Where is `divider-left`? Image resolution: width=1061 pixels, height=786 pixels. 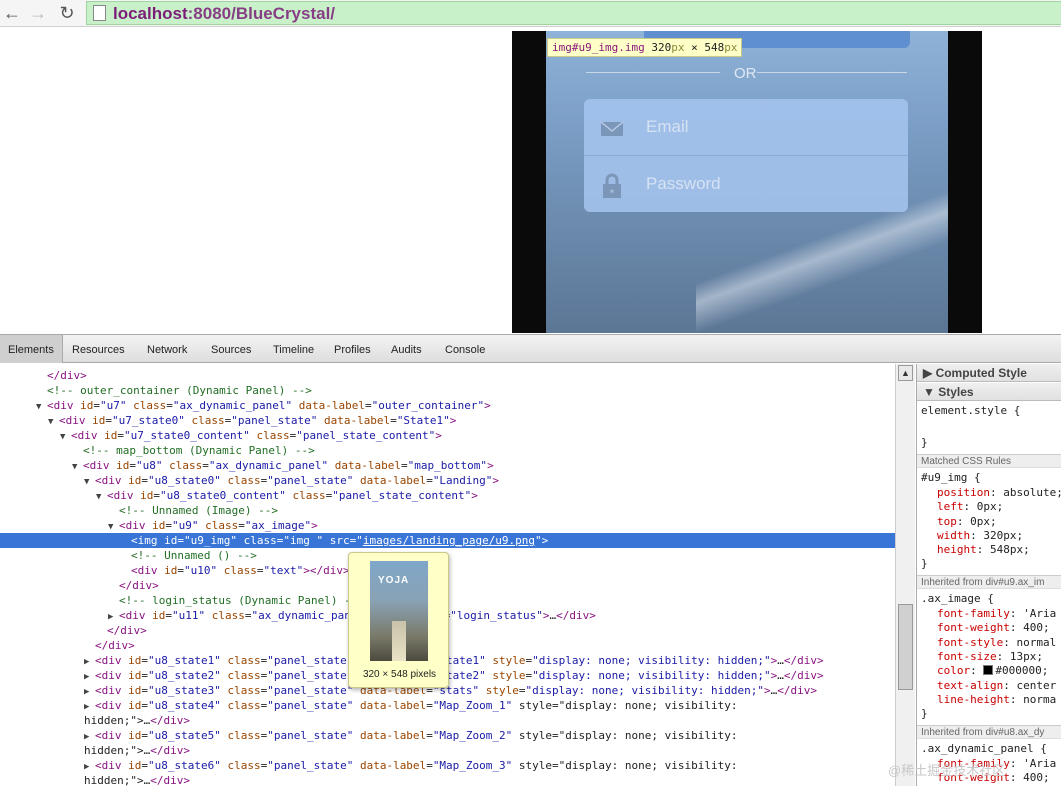 divider-left is located at coordinates (653, 72).